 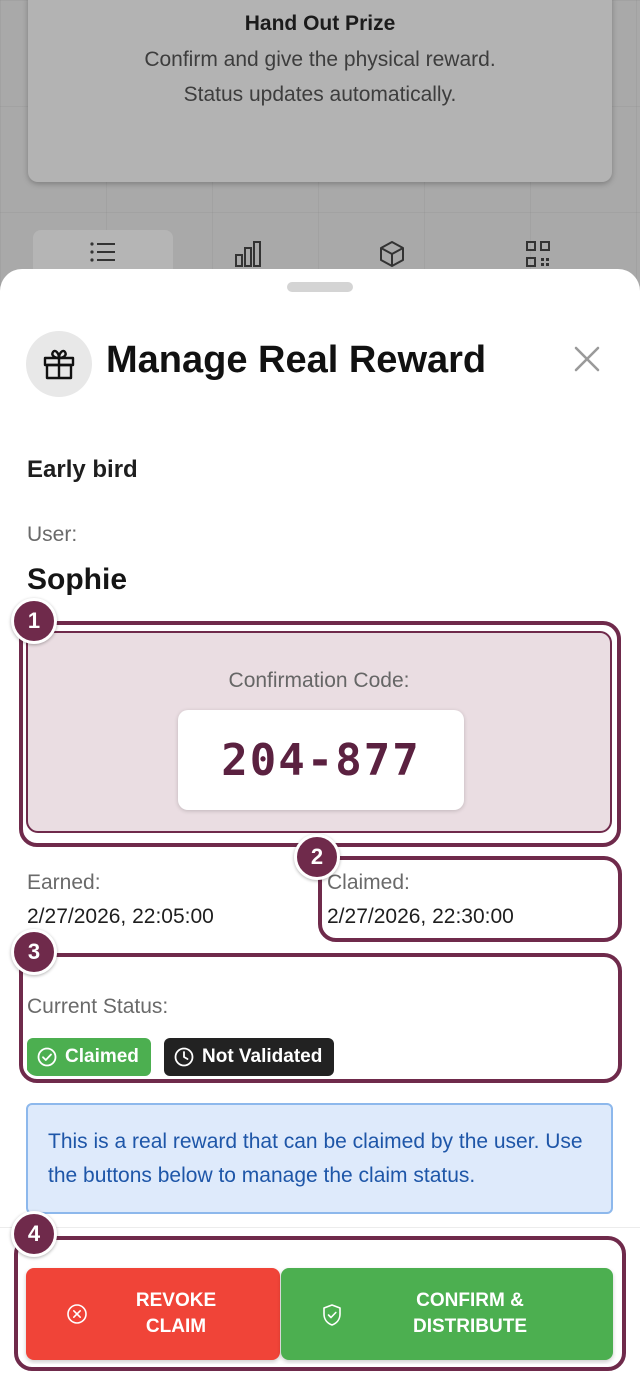 I want to click on tutorial-marker-3: 3, so click(x=34, y=952).